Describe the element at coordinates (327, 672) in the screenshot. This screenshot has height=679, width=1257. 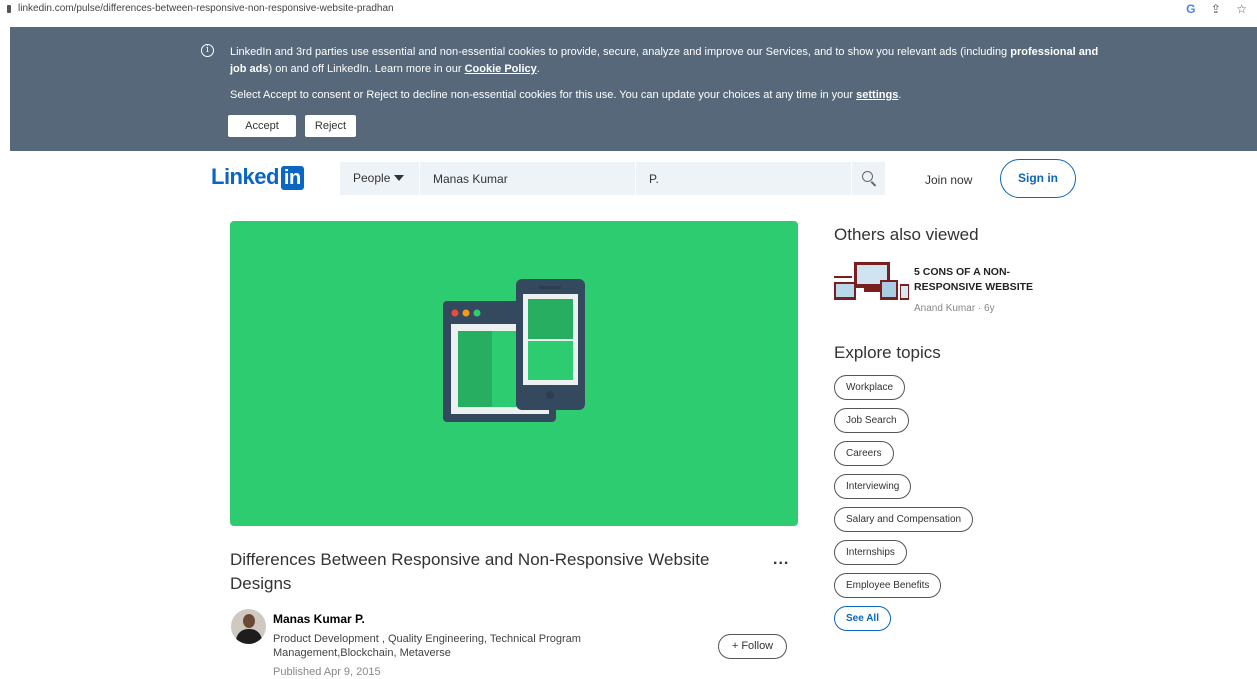
I see `published-date: Published Apr 9, 2015` at that location.